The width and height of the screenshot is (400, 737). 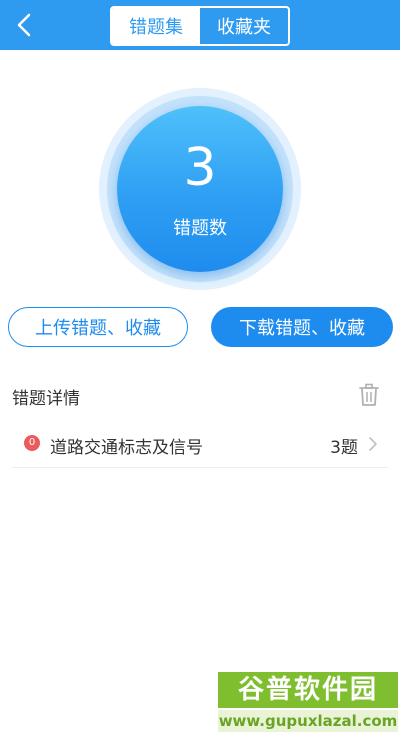 I want to click on delete-button, so click(x=369, y=395).